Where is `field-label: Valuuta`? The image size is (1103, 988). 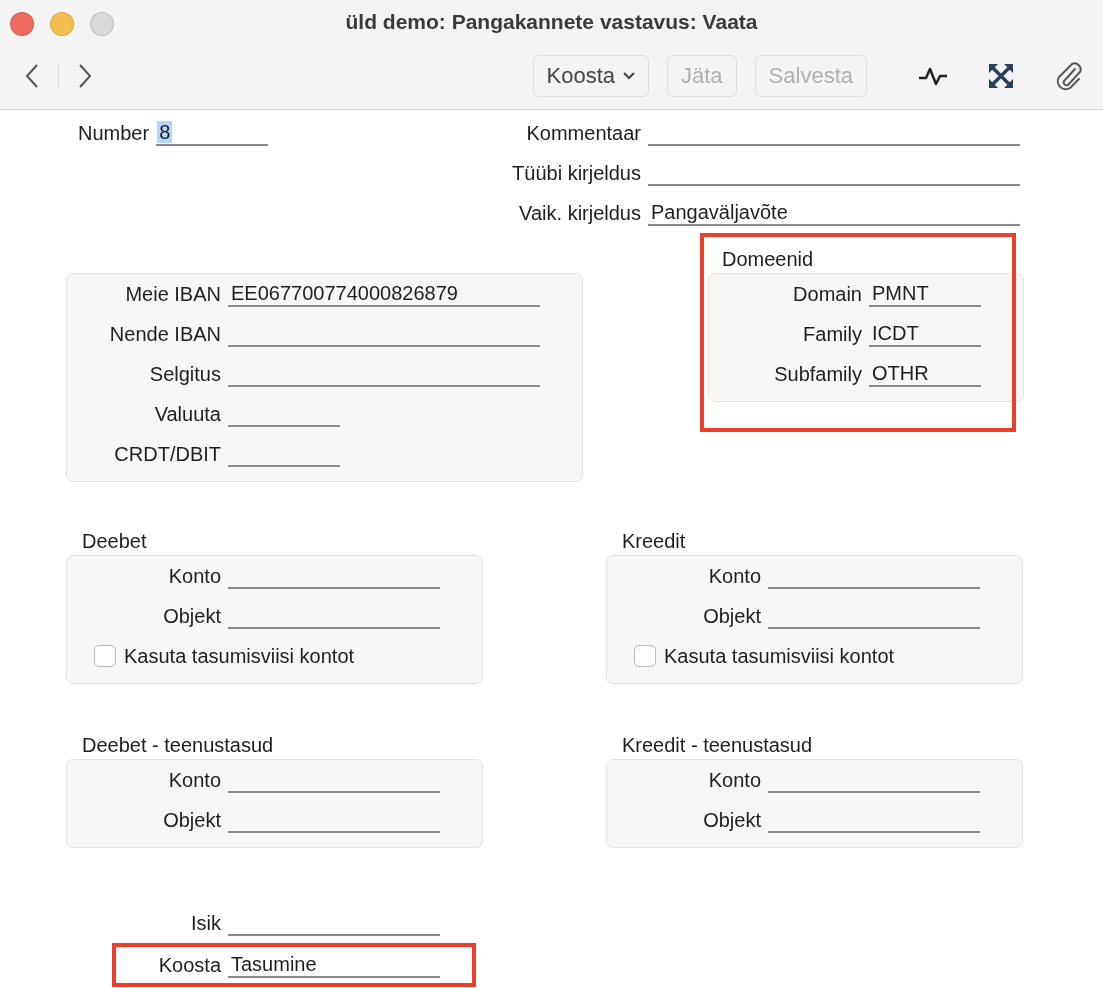
field-label: Valuuta is located at coordinates (187, 414).